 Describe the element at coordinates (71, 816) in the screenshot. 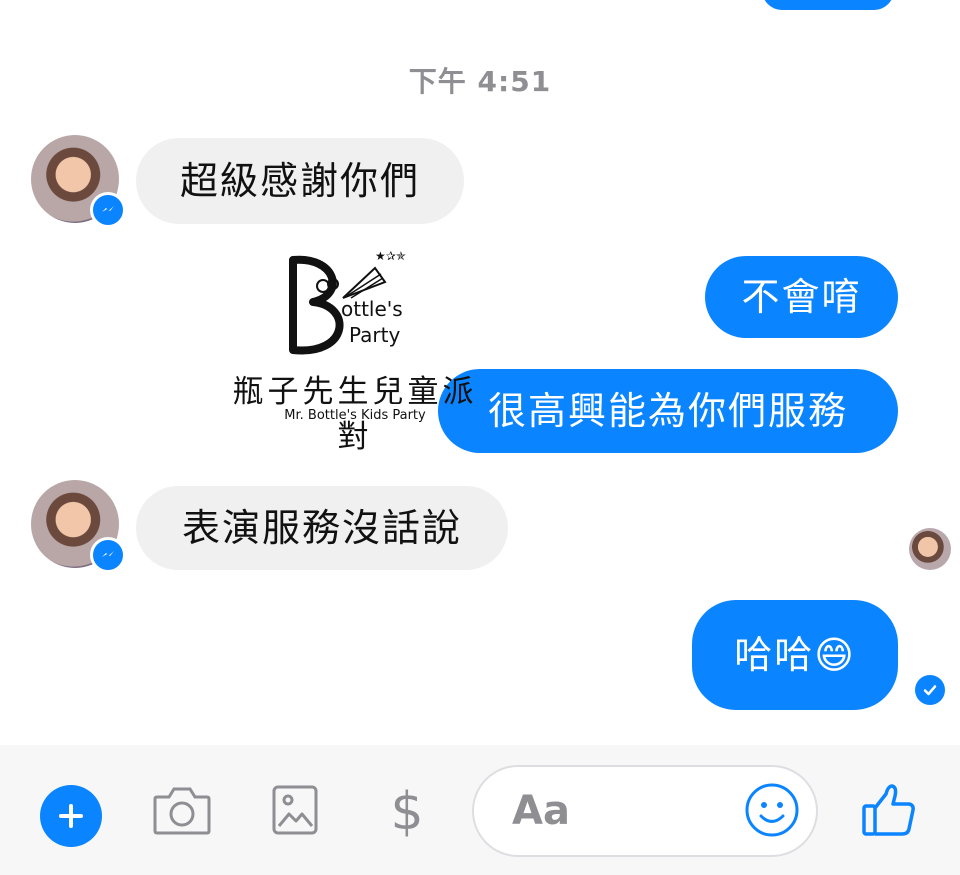

I see `plus-icon` at that location.